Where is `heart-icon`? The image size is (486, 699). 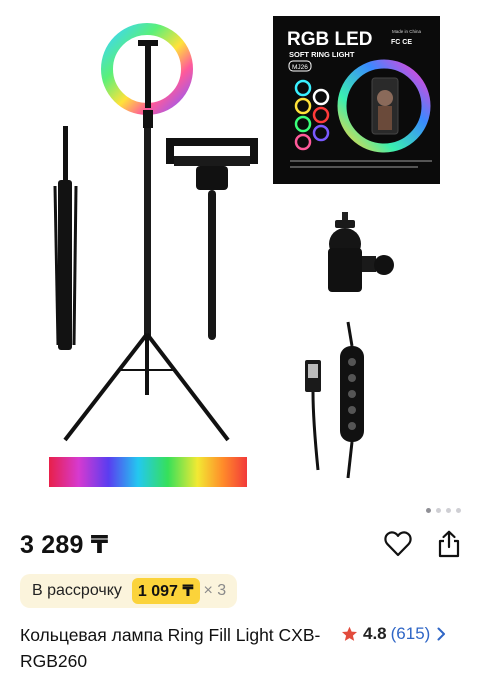
heart-icon is located at coordinates (398, 544).